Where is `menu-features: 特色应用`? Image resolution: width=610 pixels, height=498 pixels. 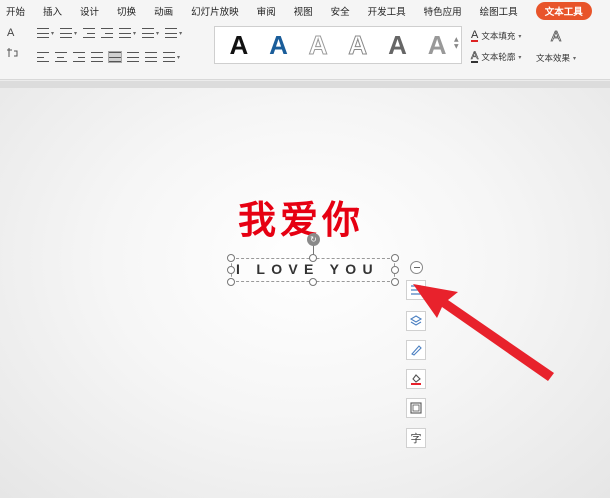 menu-features: 特色应用 is located at coordinates (443, 11).